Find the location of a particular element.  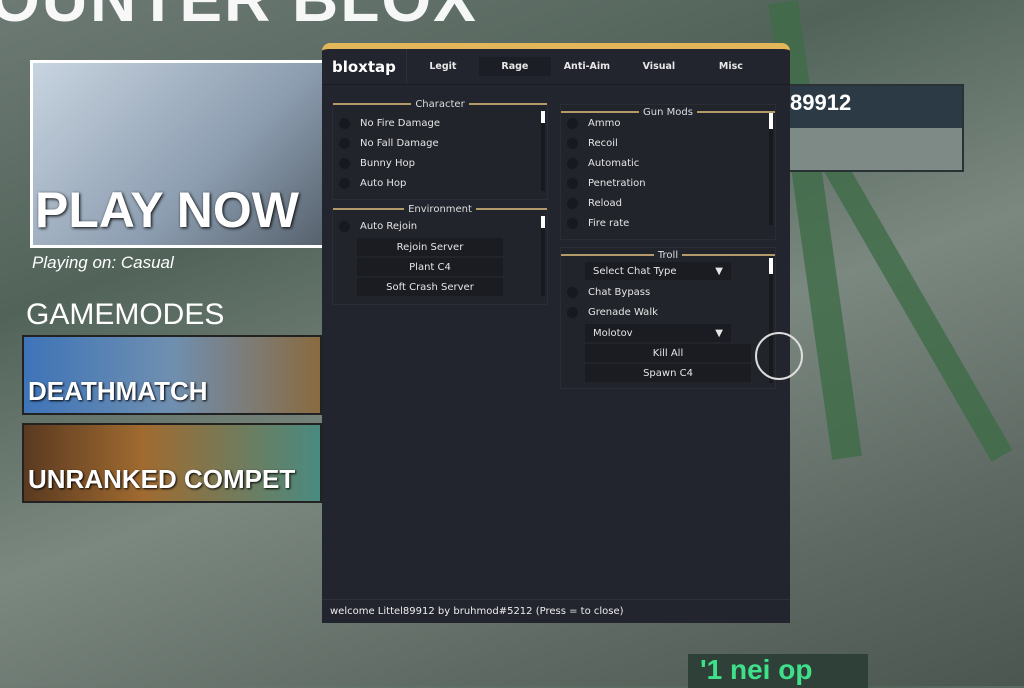

player-panel: 89912 is located at coordinates (867, 128).